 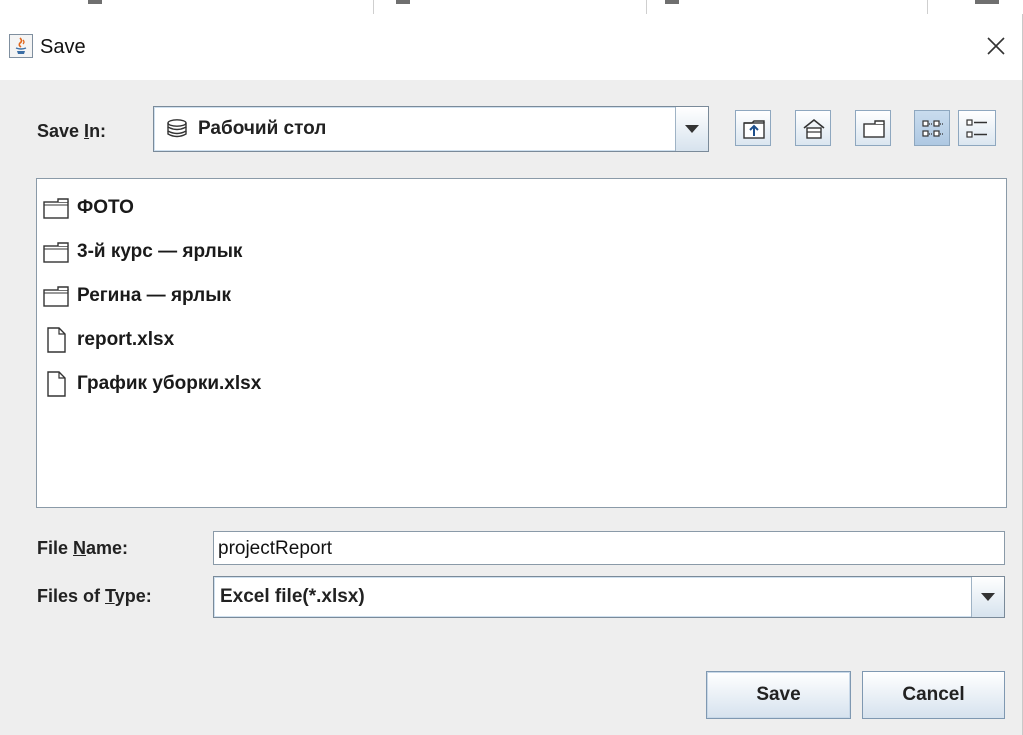 I want to click on file-name-field-wrapper, so click(x=609, y=548).